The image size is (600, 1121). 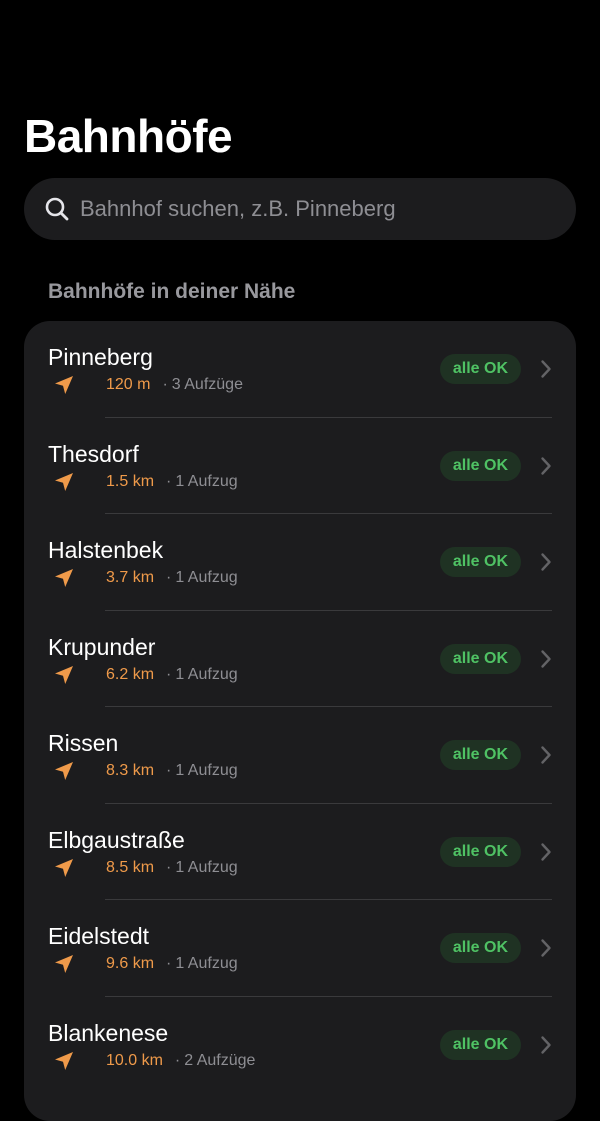 What do you see at coordinates (57, 209) in the screenshot?
I see `search-icon` at bounding box center [57, 209].